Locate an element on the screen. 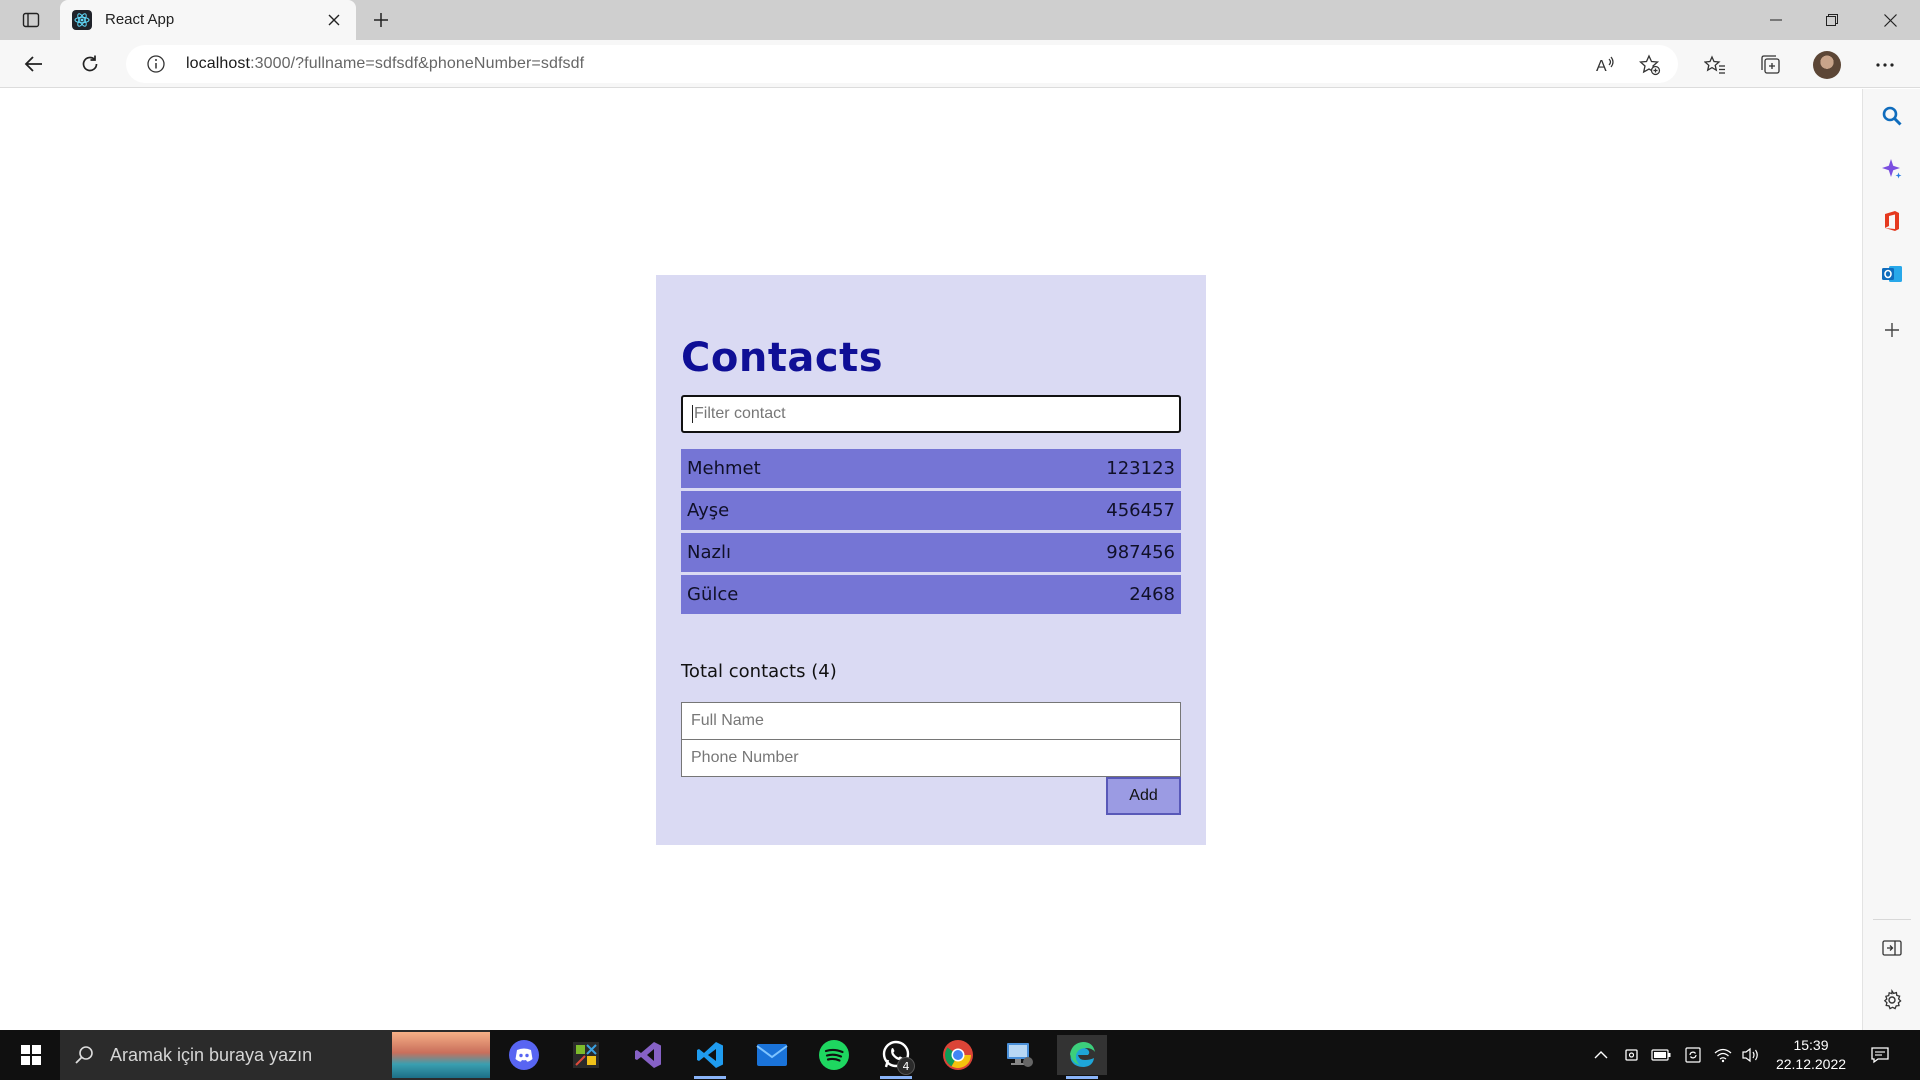 This screenshot has width=1920, height=1080. add-favorite-icon is located at coordinates (1650, 65).